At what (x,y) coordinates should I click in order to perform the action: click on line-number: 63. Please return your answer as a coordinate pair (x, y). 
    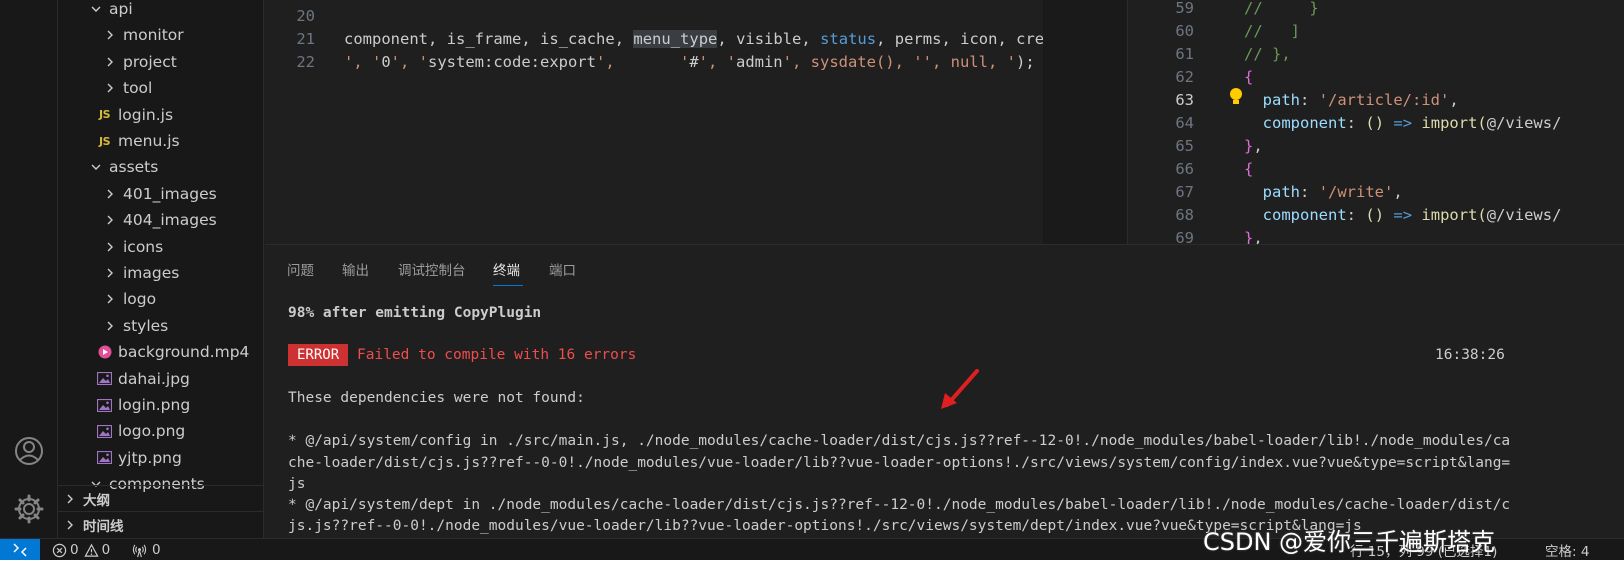
    Looking at the image, I should click on (1184, 99).